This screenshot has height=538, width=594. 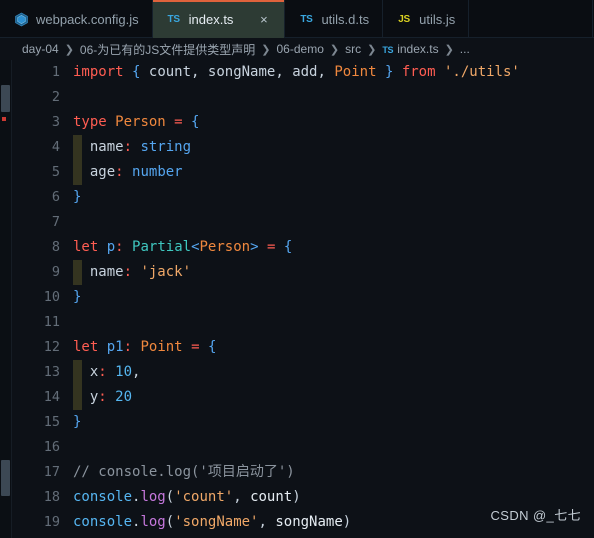 What do you see at coordinates (195, 122) in the screenshot?
I see `code-token: {` at bounding box center [195, 122].